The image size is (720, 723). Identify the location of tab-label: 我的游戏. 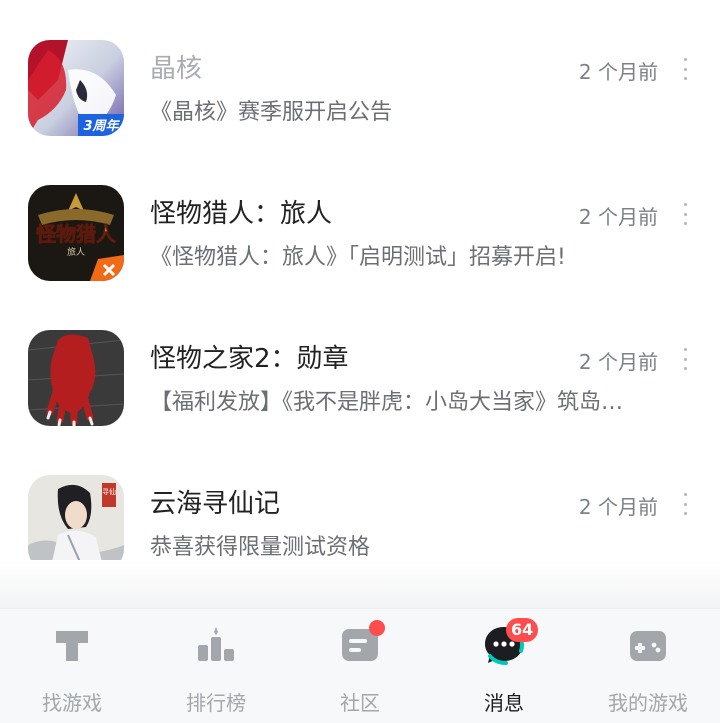
(648, 703).